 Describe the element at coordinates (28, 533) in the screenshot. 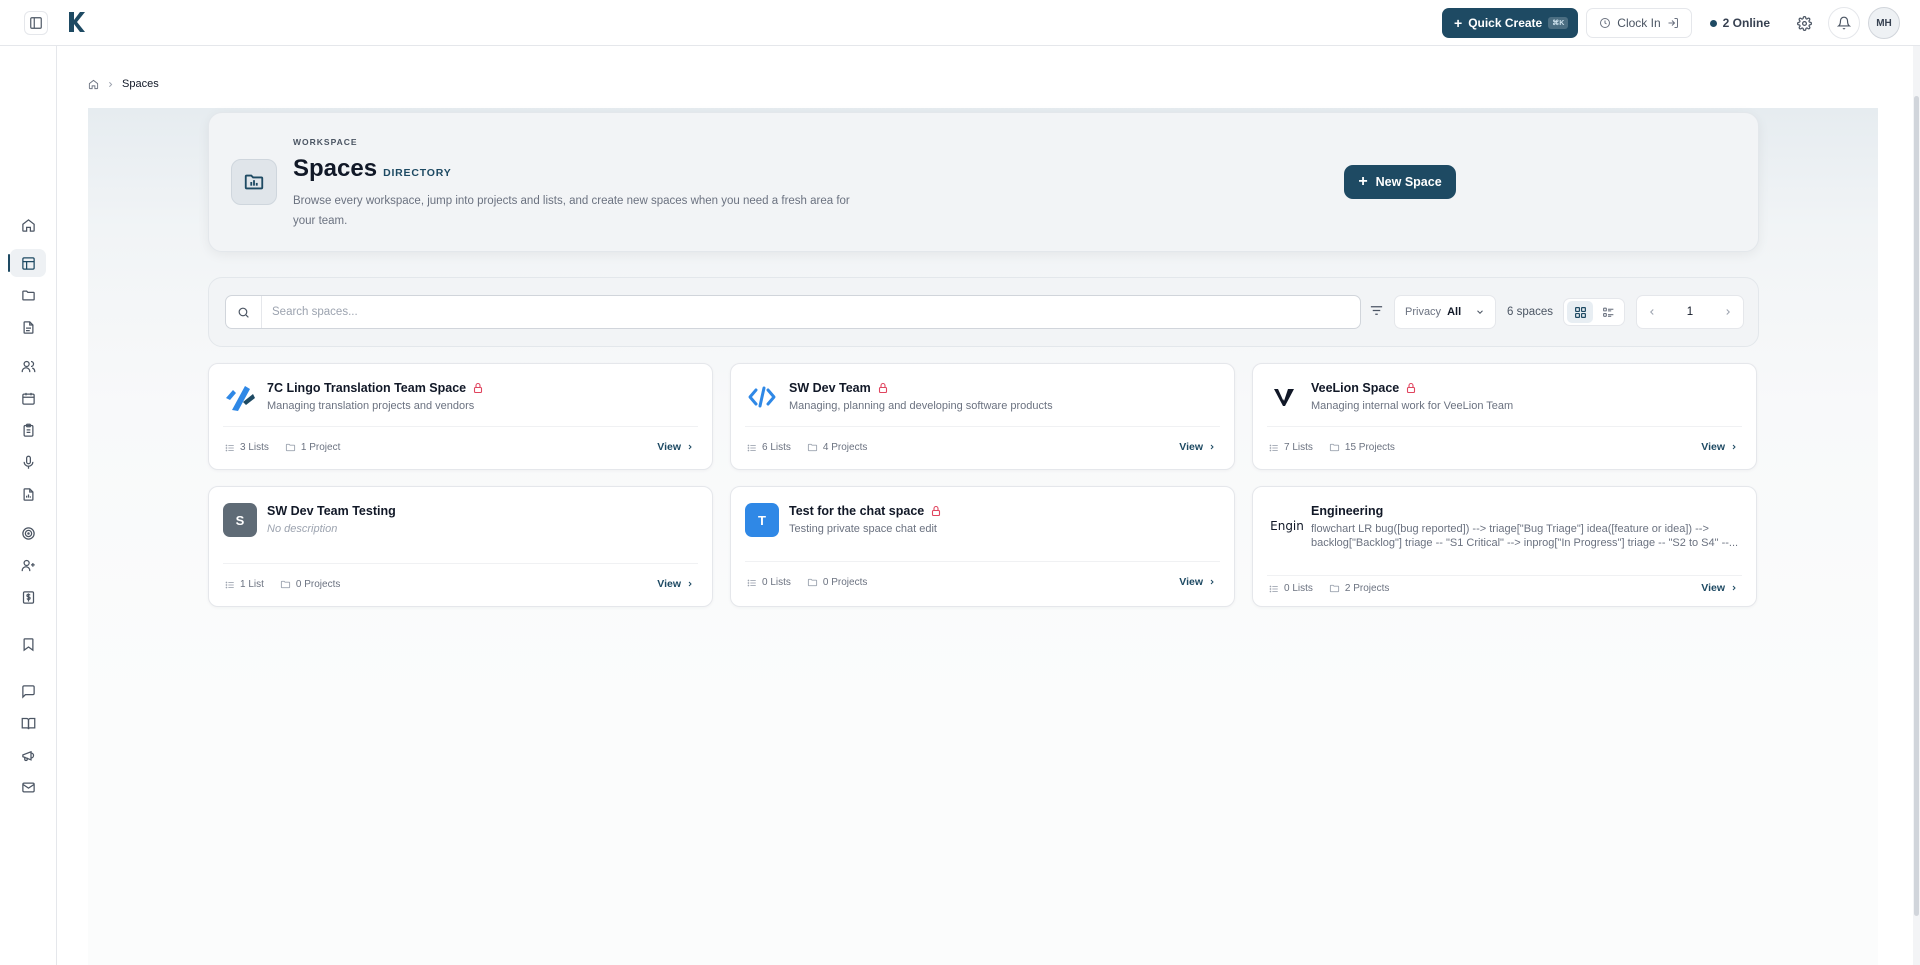

I see `sidebar-item-goals` at that location.